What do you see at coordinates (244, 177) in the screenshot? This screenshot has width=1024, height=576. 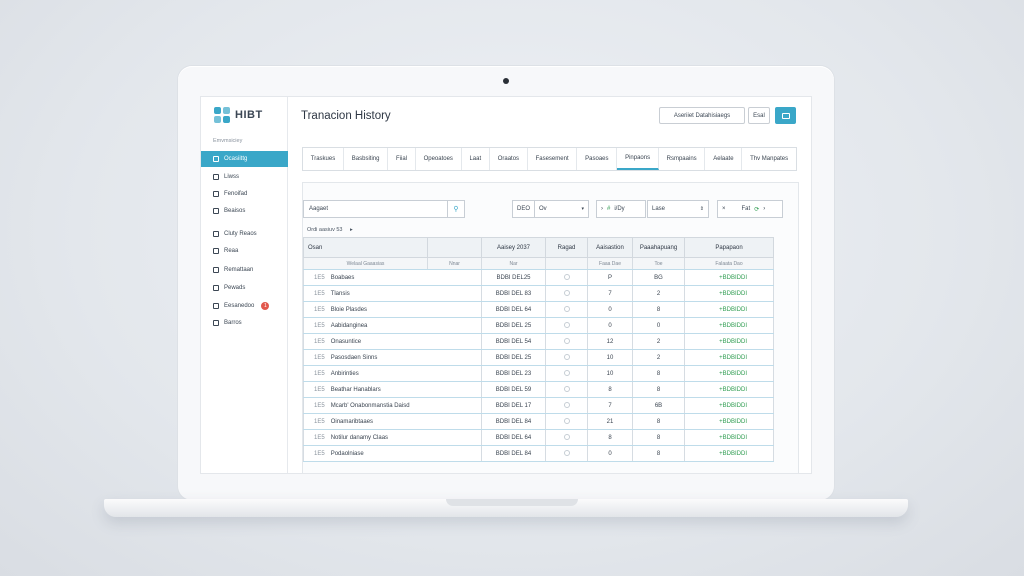 I see `sidebar-item-1: Liwss` at bounding box center [244, 177].